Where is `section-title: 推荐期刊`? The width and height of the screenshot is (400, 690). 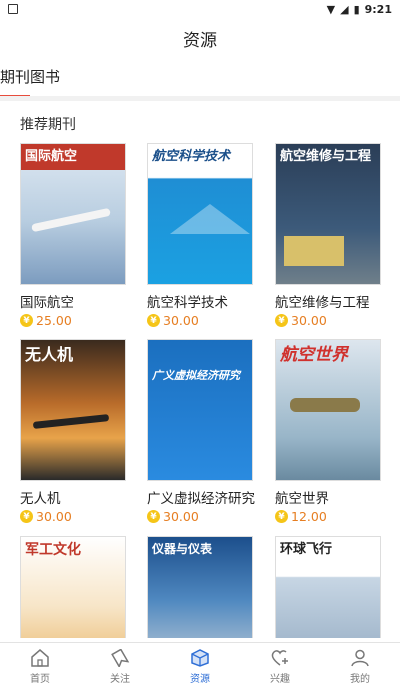
section-title: 推荐期刊 is located at coordinates (48, 125).